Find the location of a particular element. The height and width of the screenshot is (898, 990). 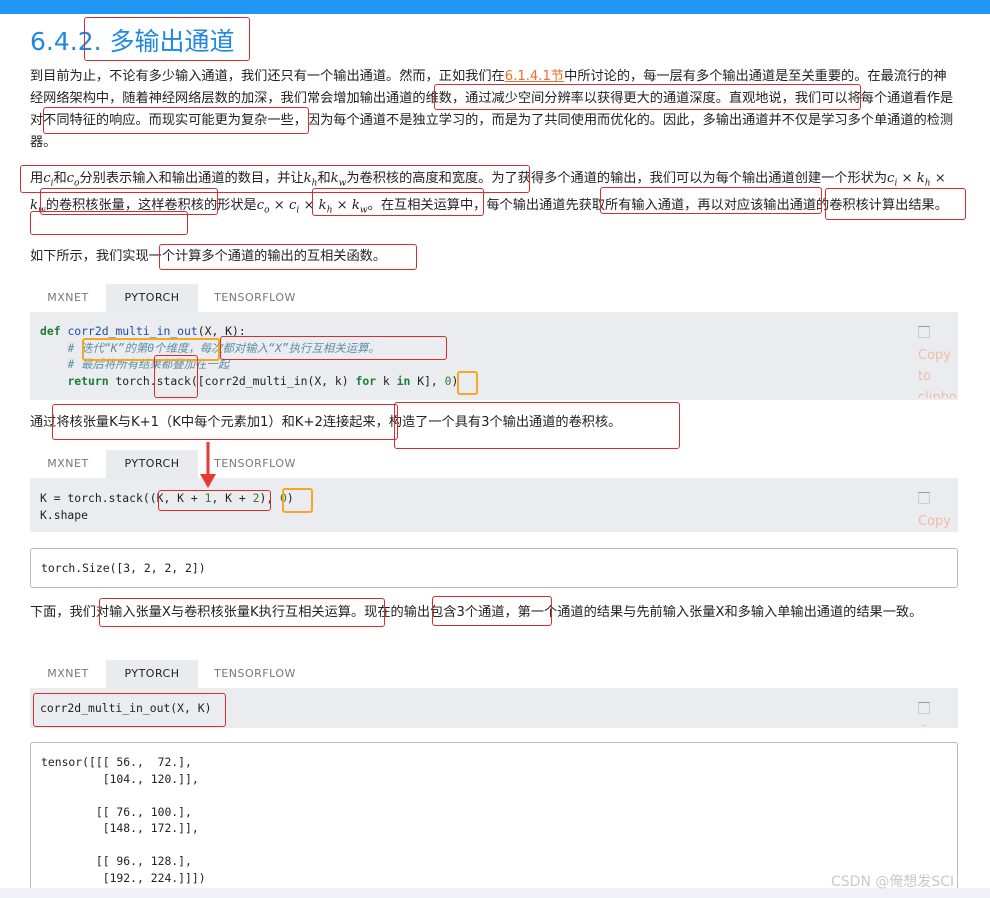

paragraph-text: 用 is located at coordinates (37, 178).